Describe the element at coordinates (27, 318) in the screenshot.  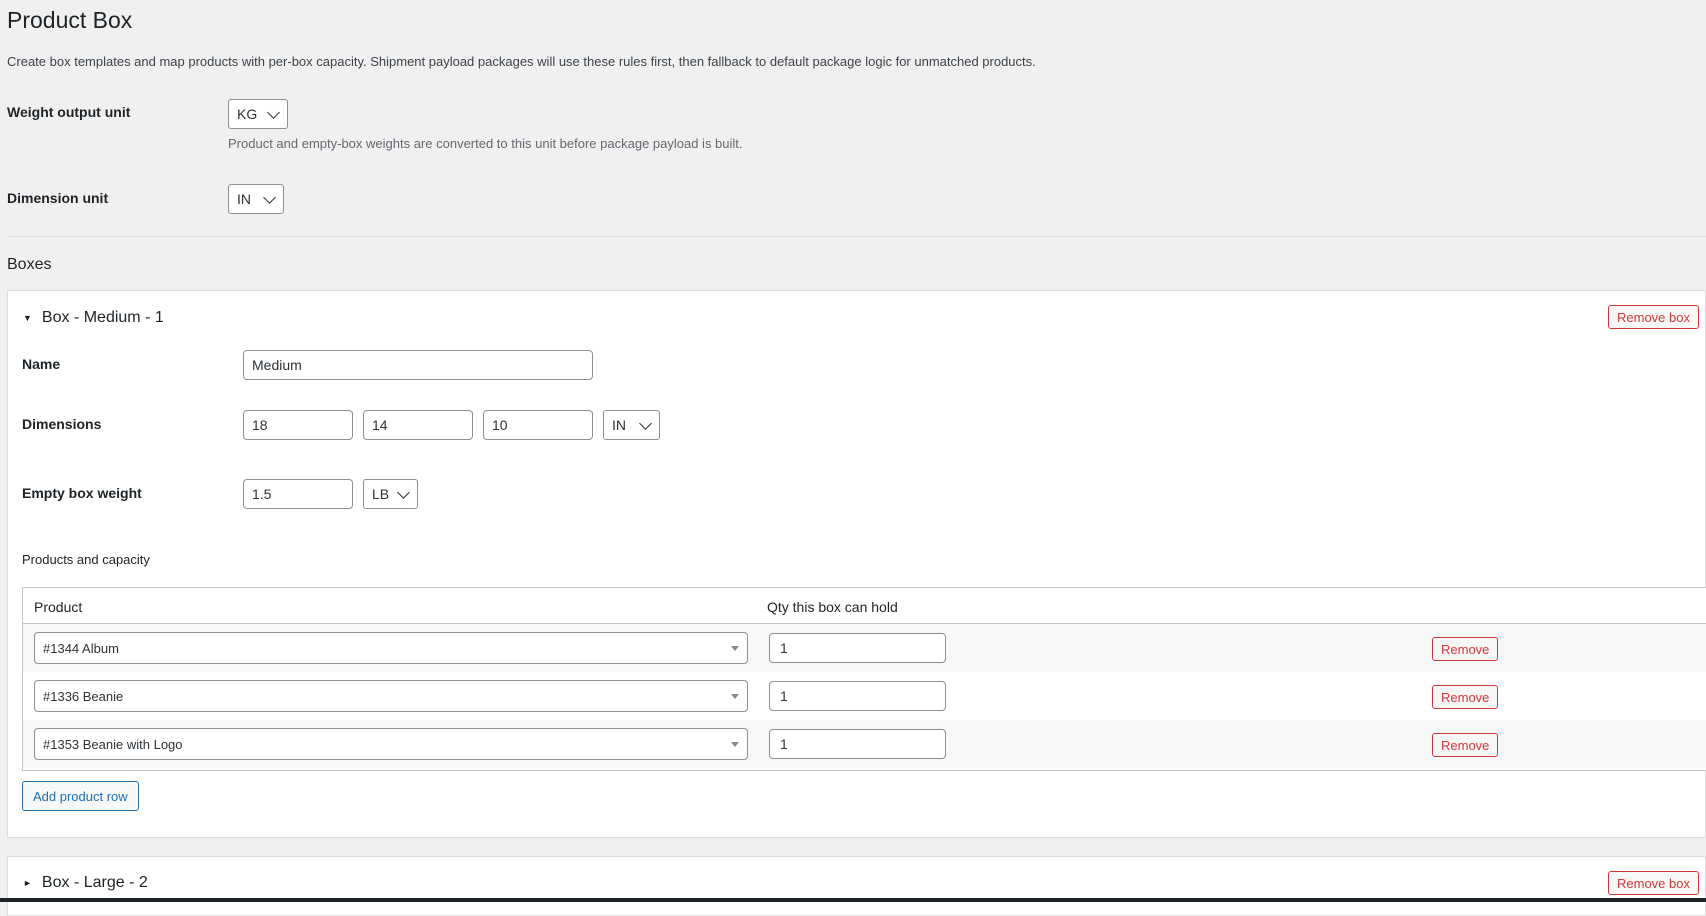
I see `triangle-down-icon: ▼` at that location.